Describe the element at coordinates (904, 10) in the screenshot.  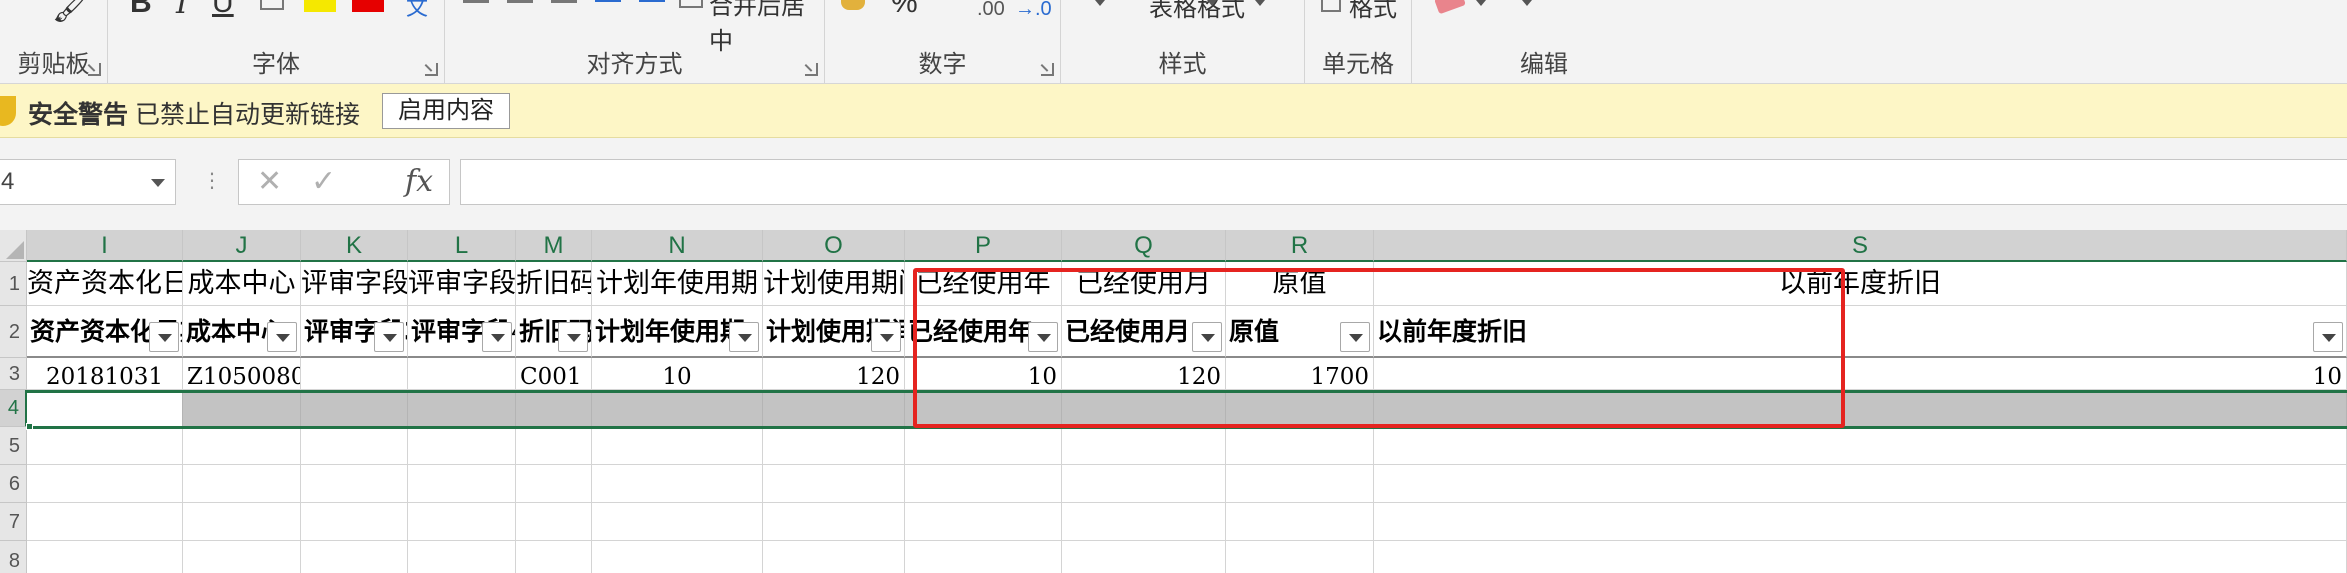
I see `percent-style-icon: %` at that location.